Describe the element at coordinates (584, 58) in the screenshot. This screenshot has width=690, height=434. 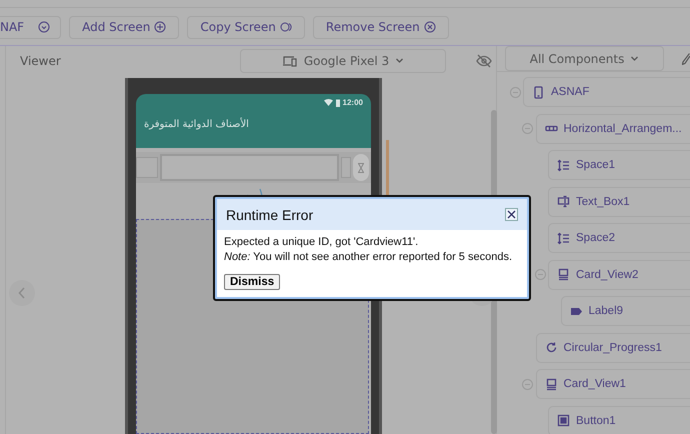
I see `filter-dropdown: All Components` at that location.